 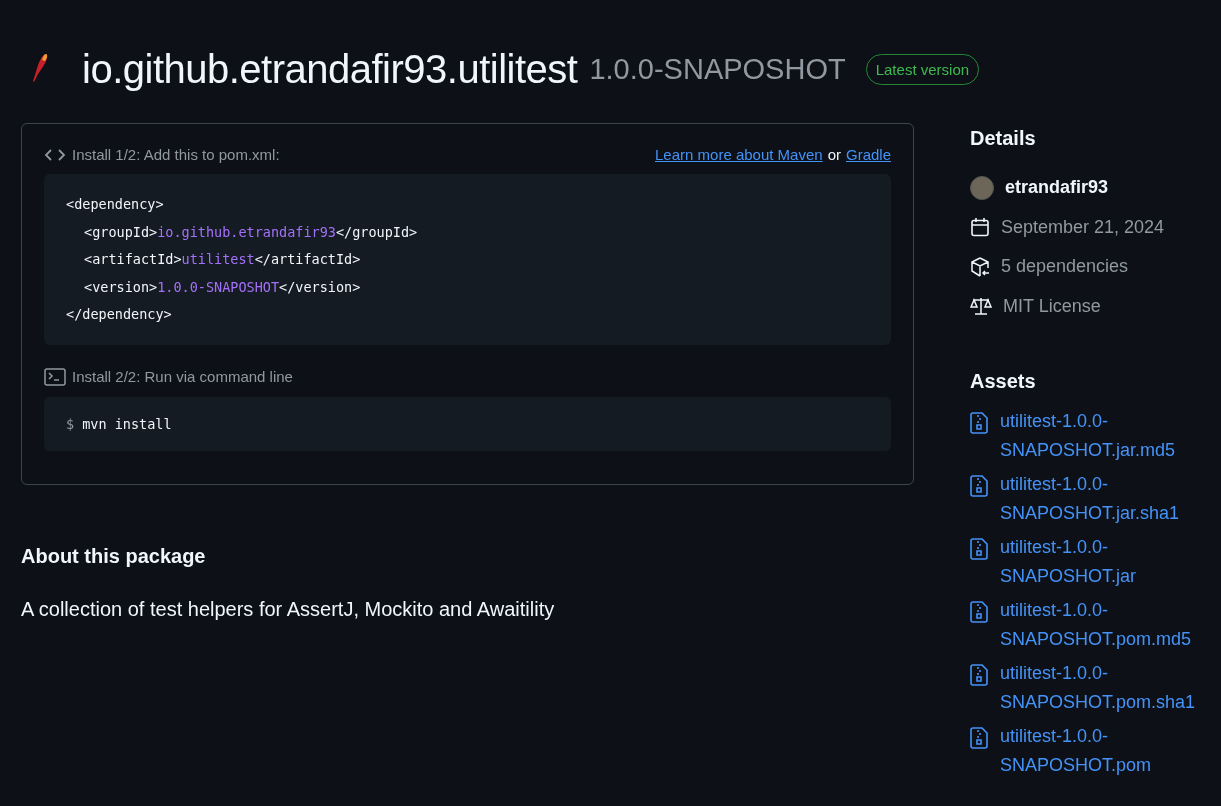 I want to click on command-text: mvn install, so click(x=127, y=423).